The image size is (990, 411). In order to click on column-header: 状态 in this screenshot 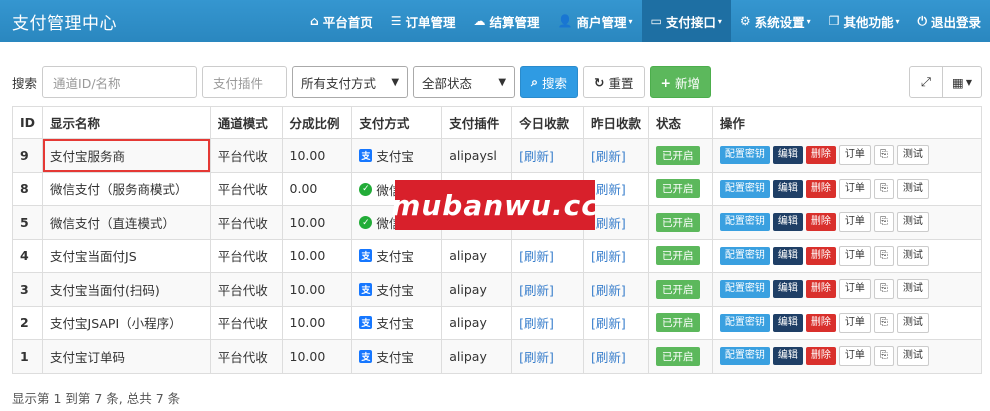, I will do `click(680, 122)`.